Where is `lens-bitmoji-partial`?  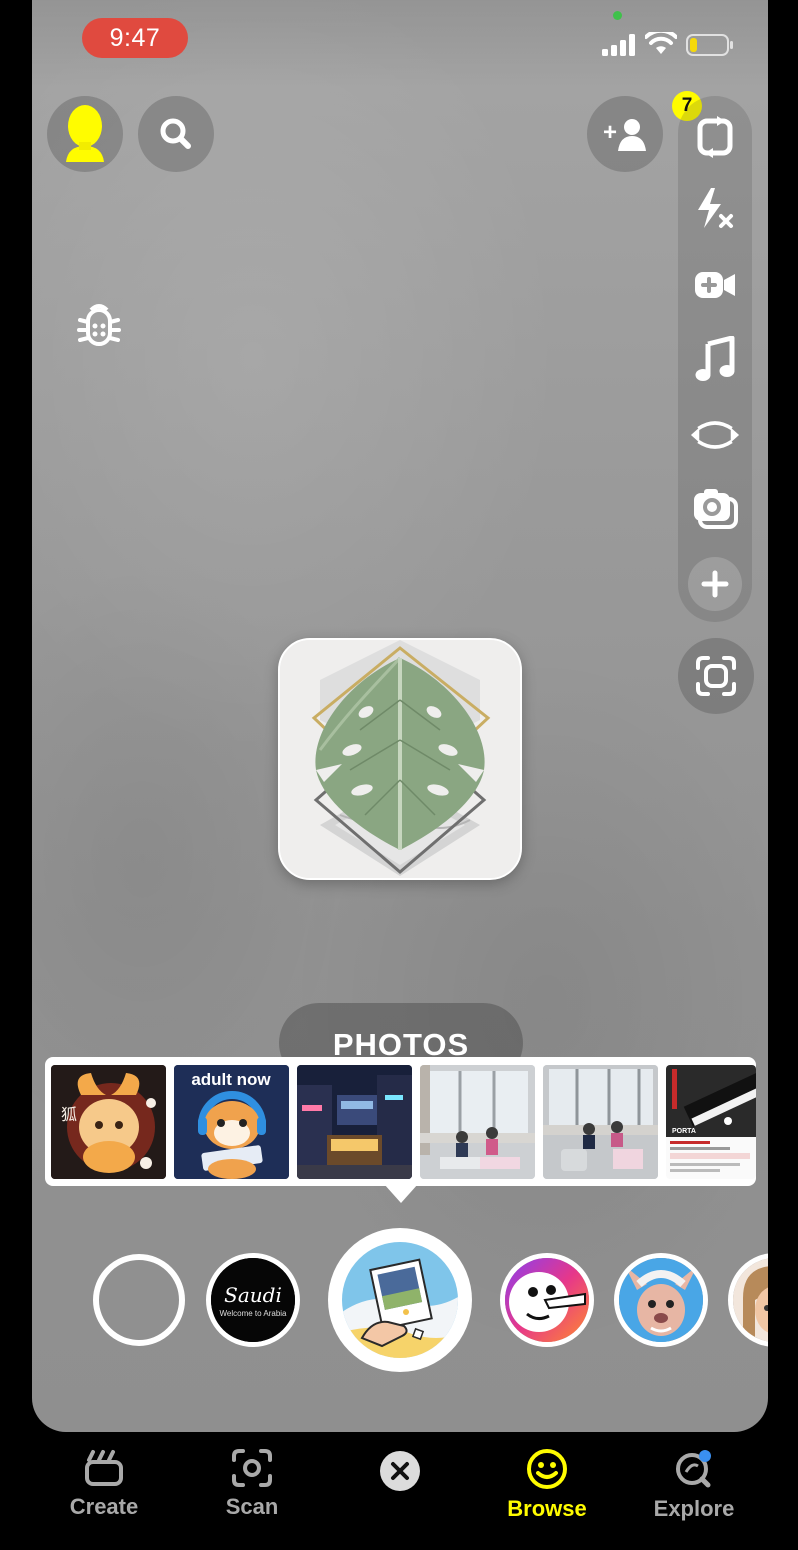
lens-bitmoji-partial is located at coordinates (748, 1300).